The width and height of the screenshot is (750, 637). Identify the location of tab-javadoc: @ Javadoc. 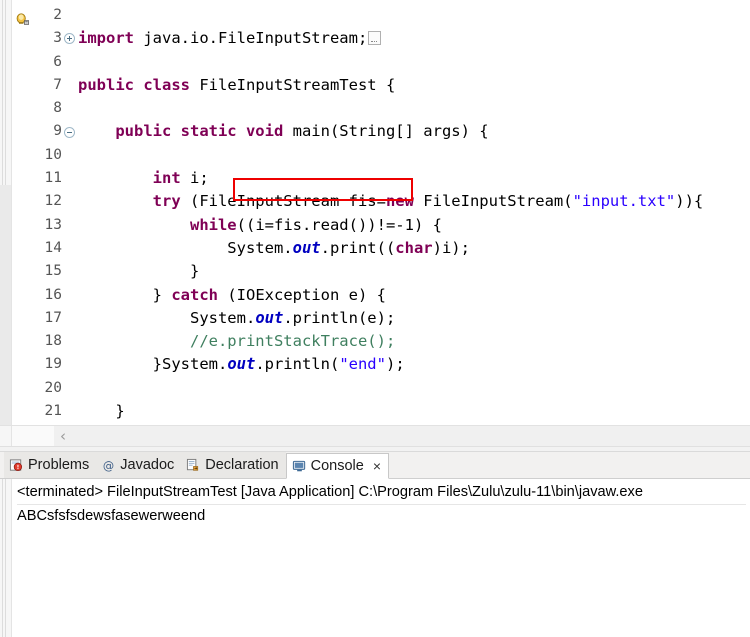
(139, 465).